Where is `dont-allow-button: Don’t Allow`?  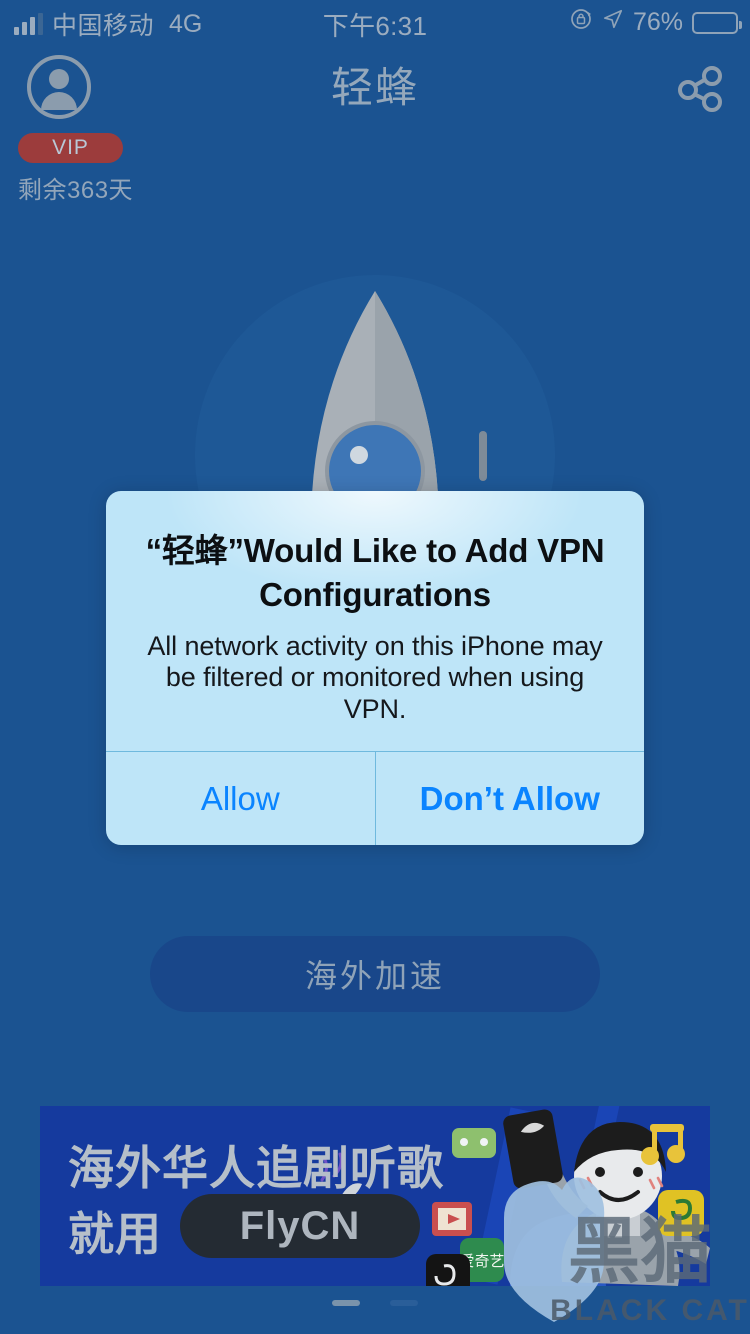
dont-allow-button: Don’t Allow is located at coordinates (509, 798).